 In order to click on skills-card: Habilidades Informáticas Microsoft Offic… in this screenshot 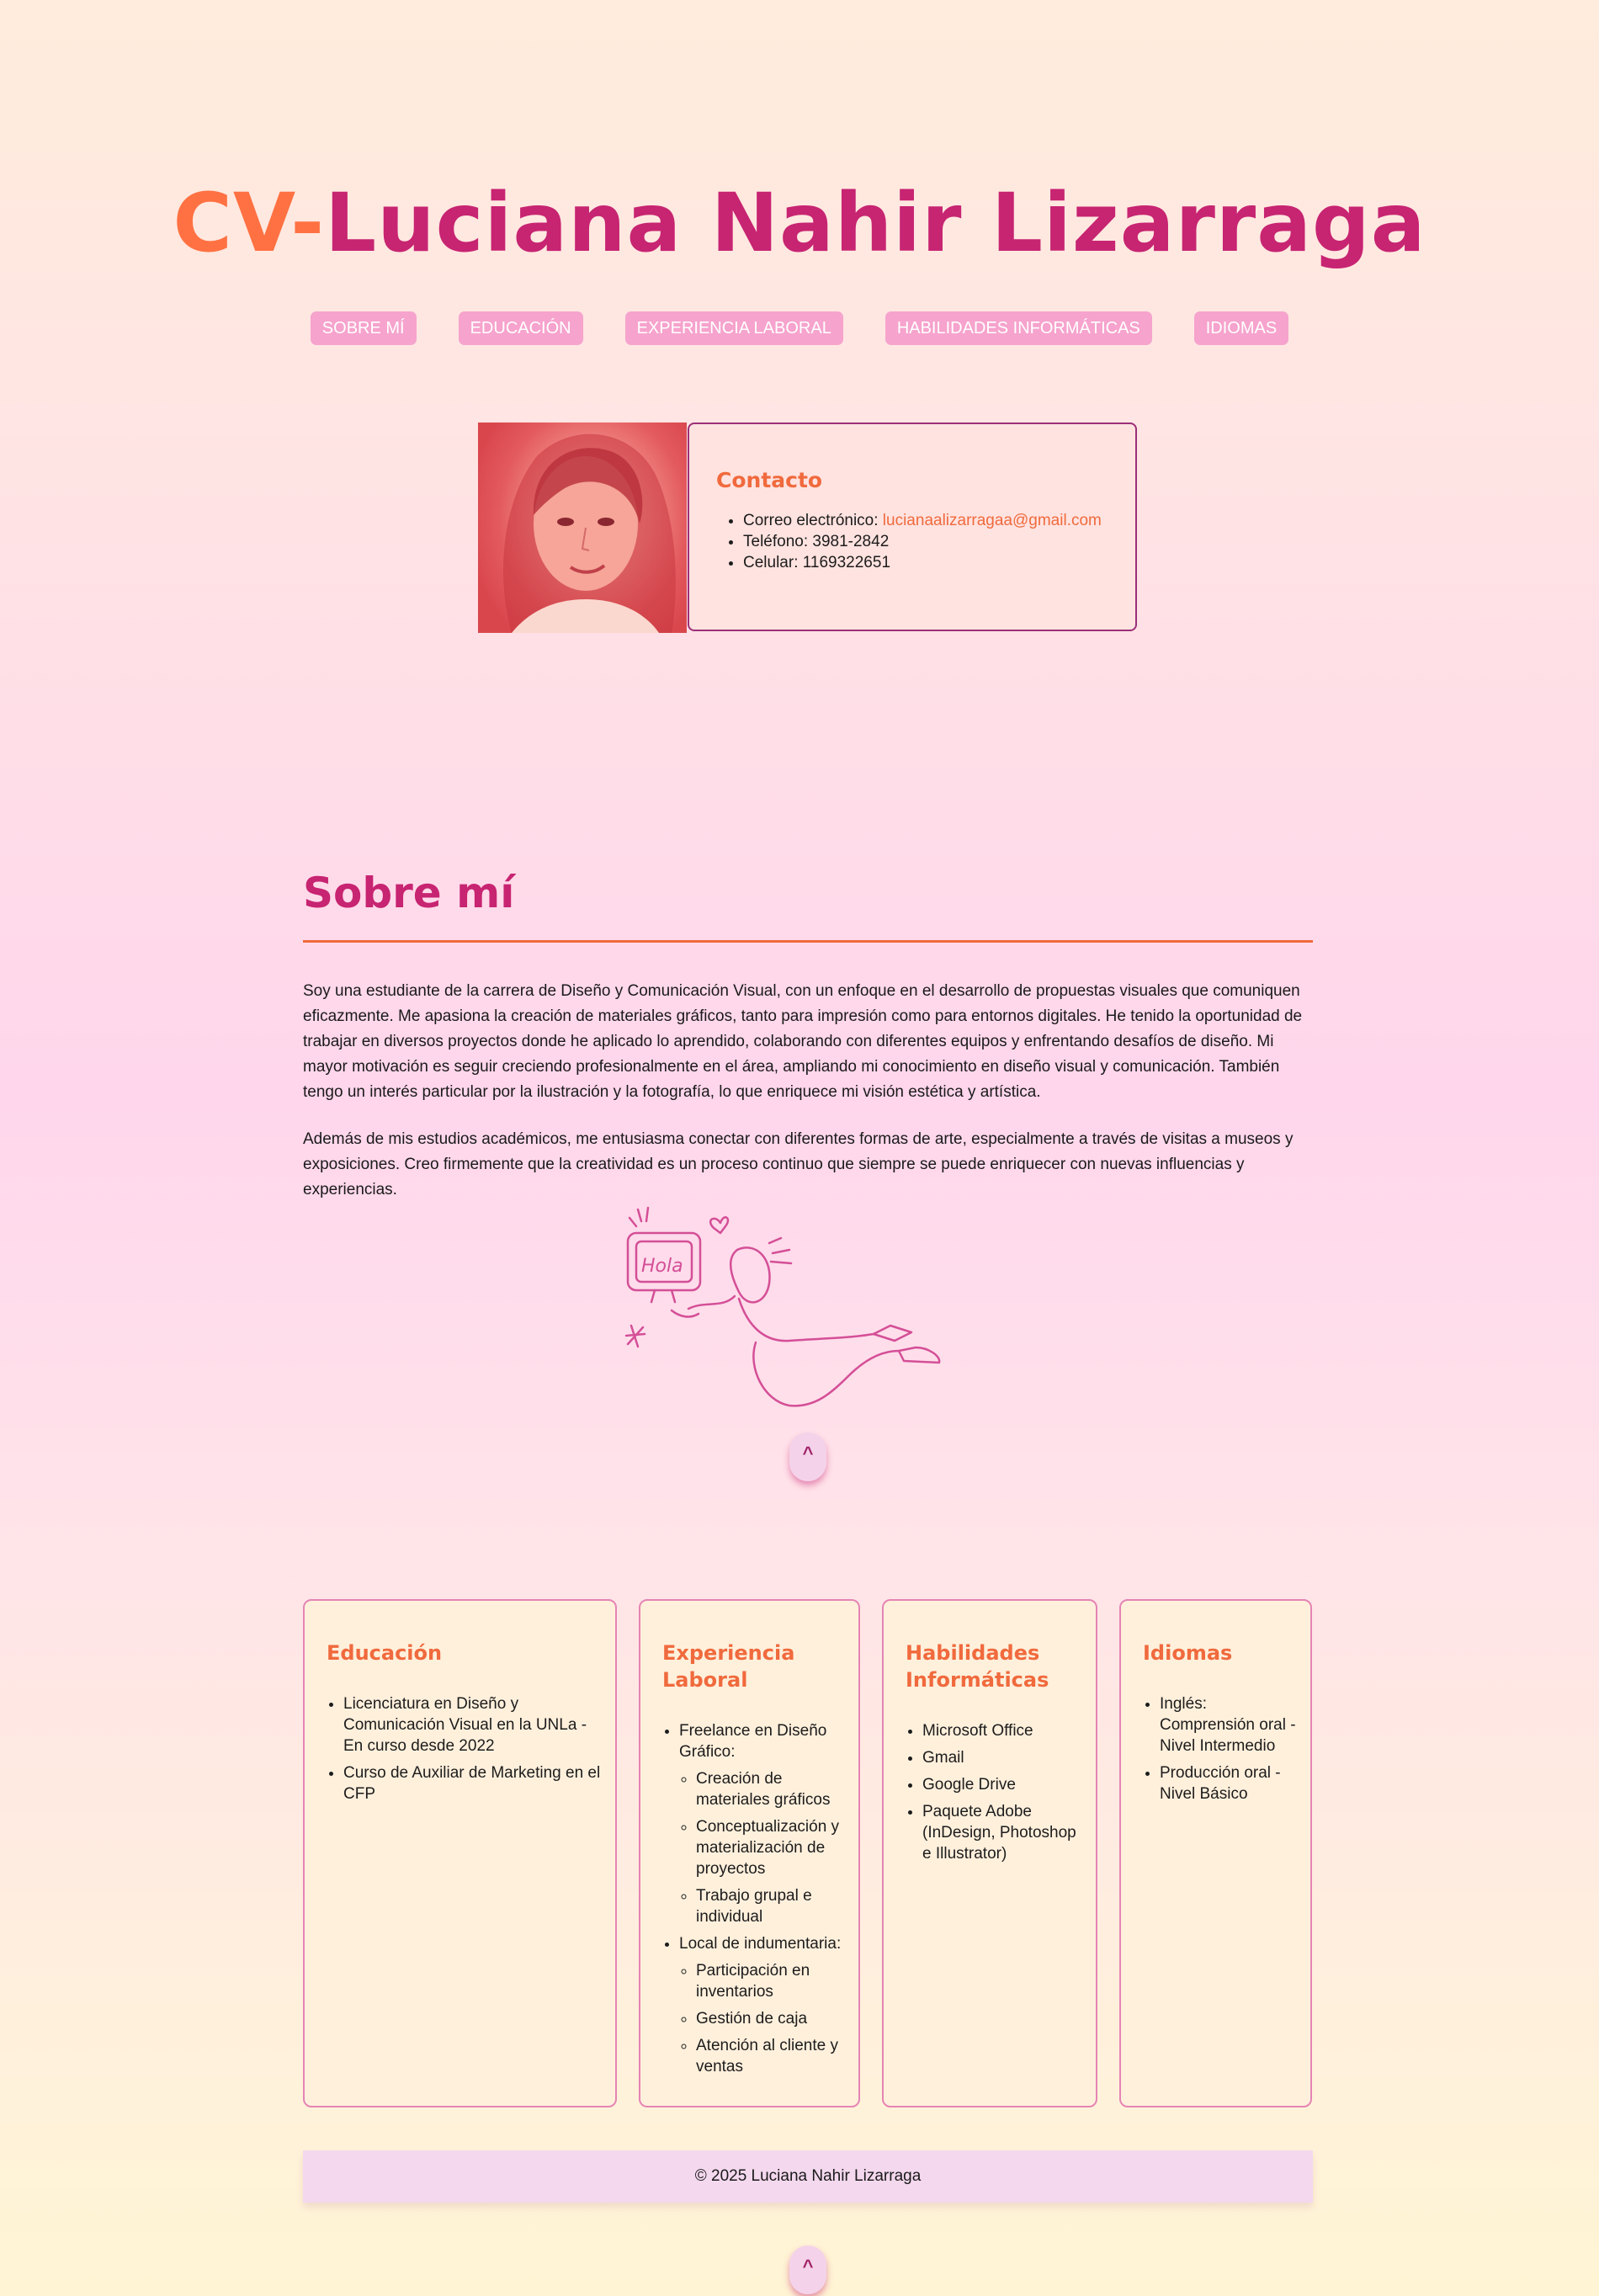, I will do `click(989, 1853)`.